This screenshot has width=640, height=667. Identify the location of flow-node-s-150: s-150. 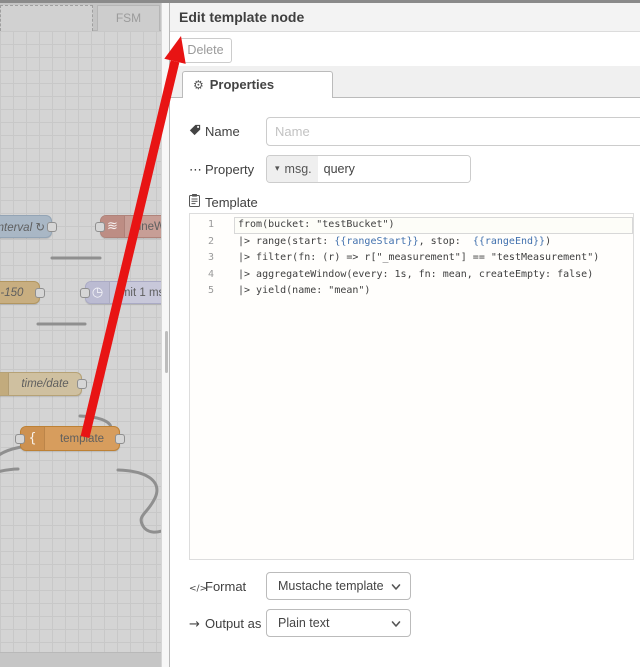
(22, 292).